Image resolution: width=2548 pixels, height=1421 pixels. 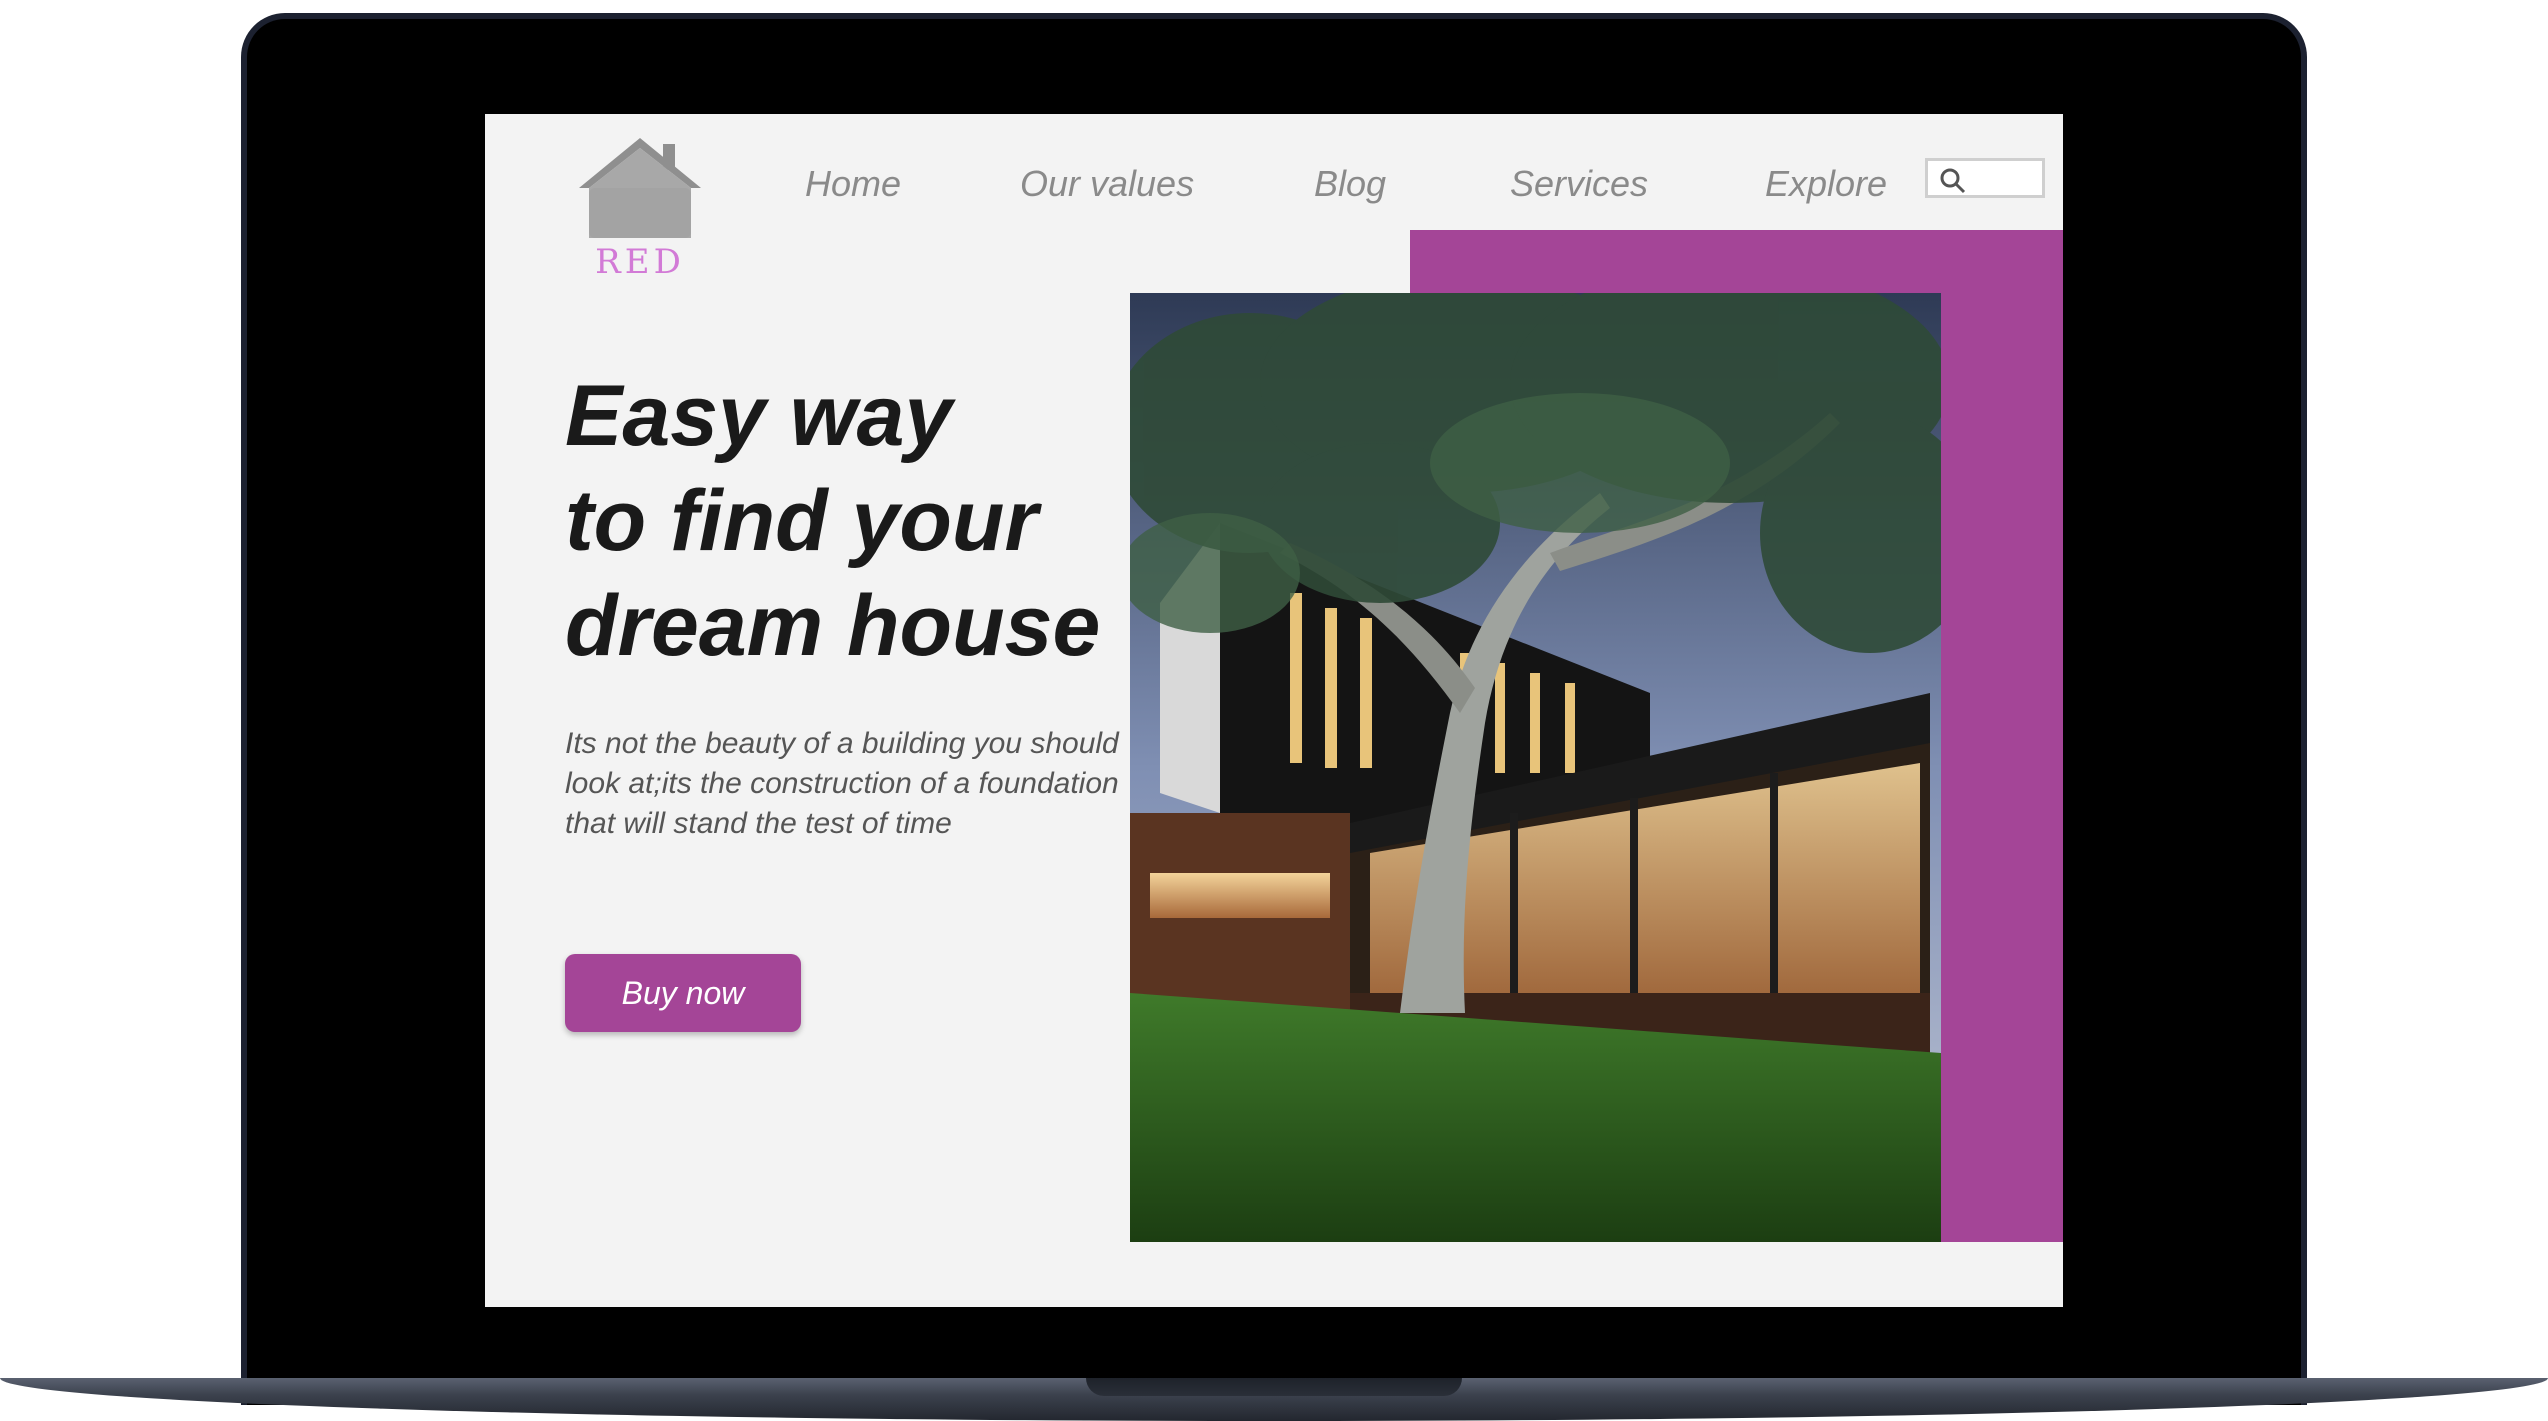 I want to click on buy-now-button: Buy now, so click(x=683, y=993).